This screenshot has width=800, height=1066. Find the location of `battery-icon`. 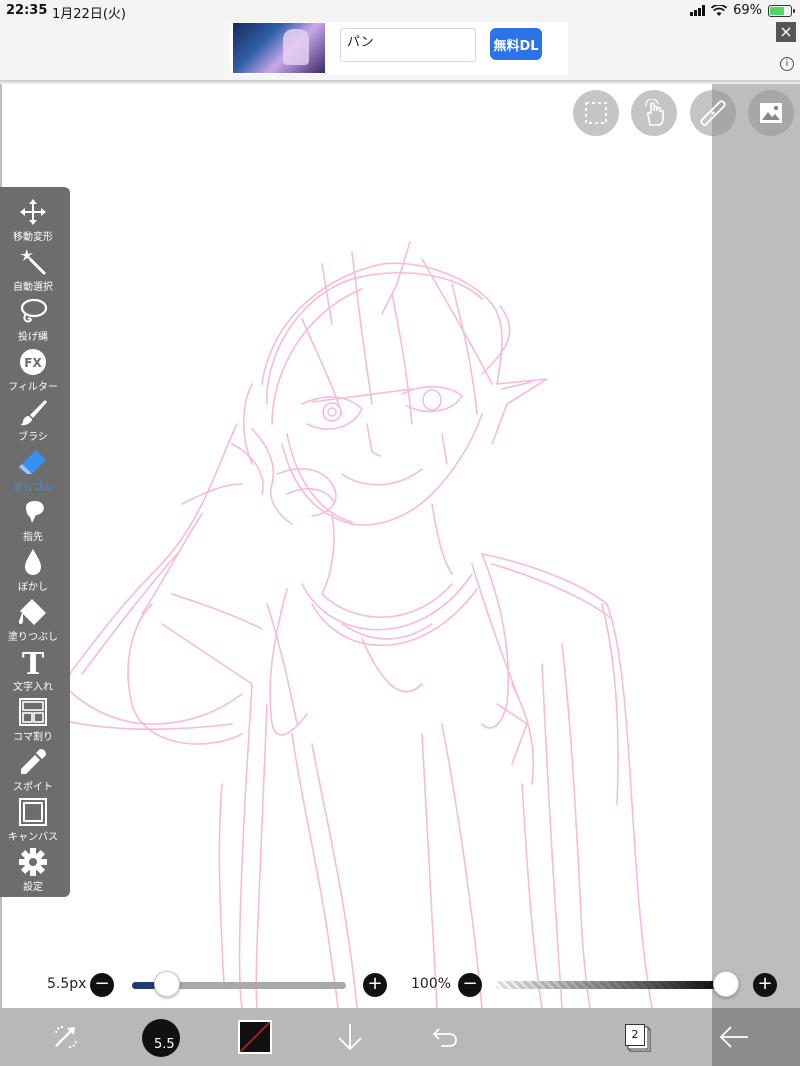

battery-icon is located at coordinates (781, 10).